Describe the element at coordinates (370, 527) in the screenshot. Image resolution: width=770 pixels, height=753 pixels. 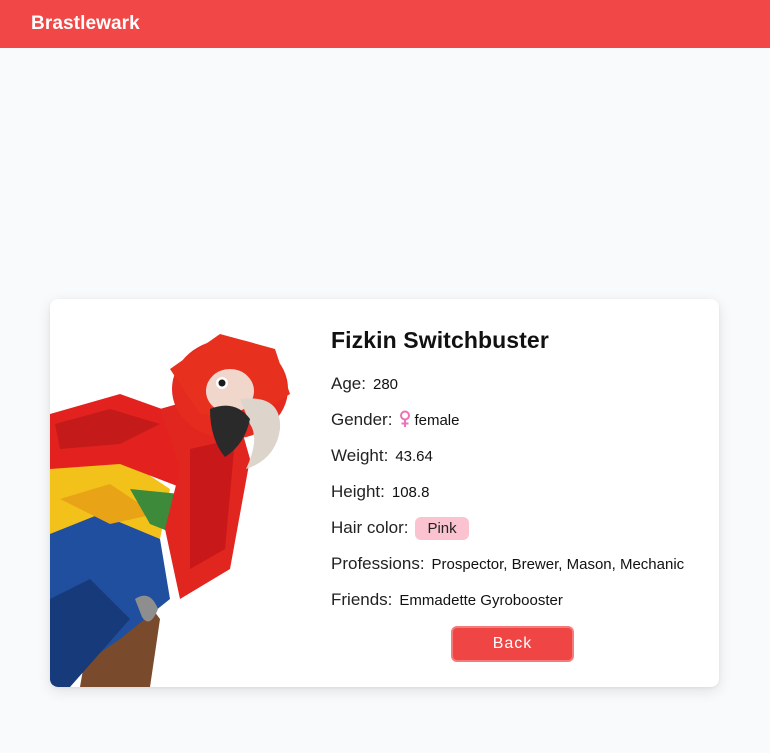
I see `hair-color-label: Hair color:` at that location.